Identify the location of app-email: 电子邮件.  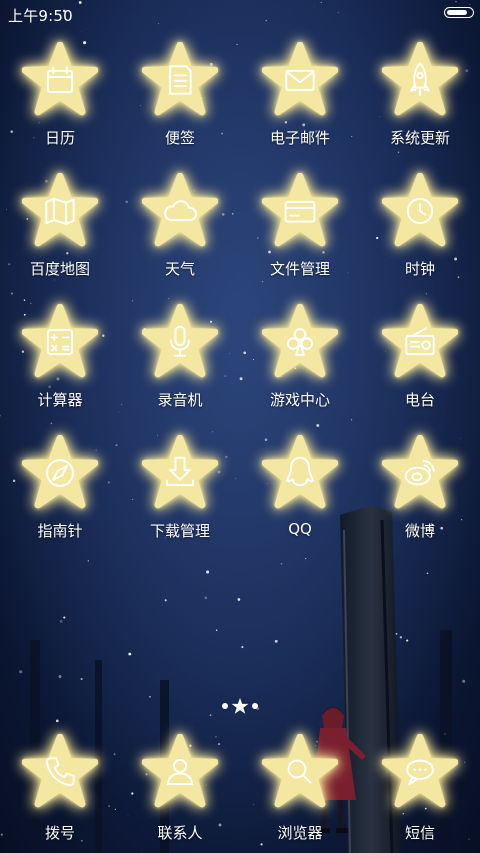
(300, 105).